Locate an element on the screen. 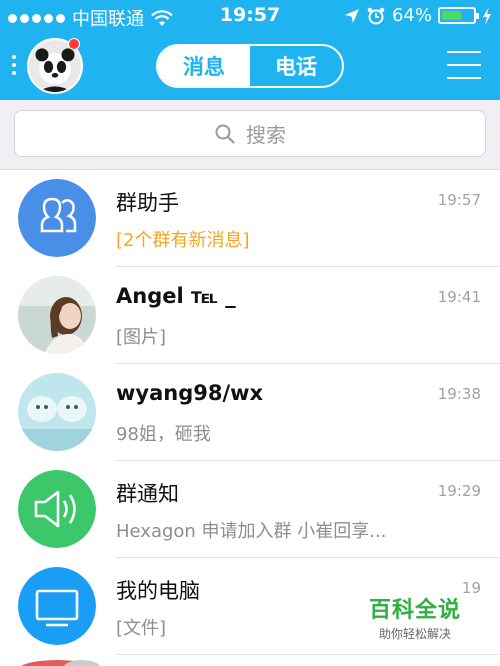  search-icon is located at coordinates (225, 134).